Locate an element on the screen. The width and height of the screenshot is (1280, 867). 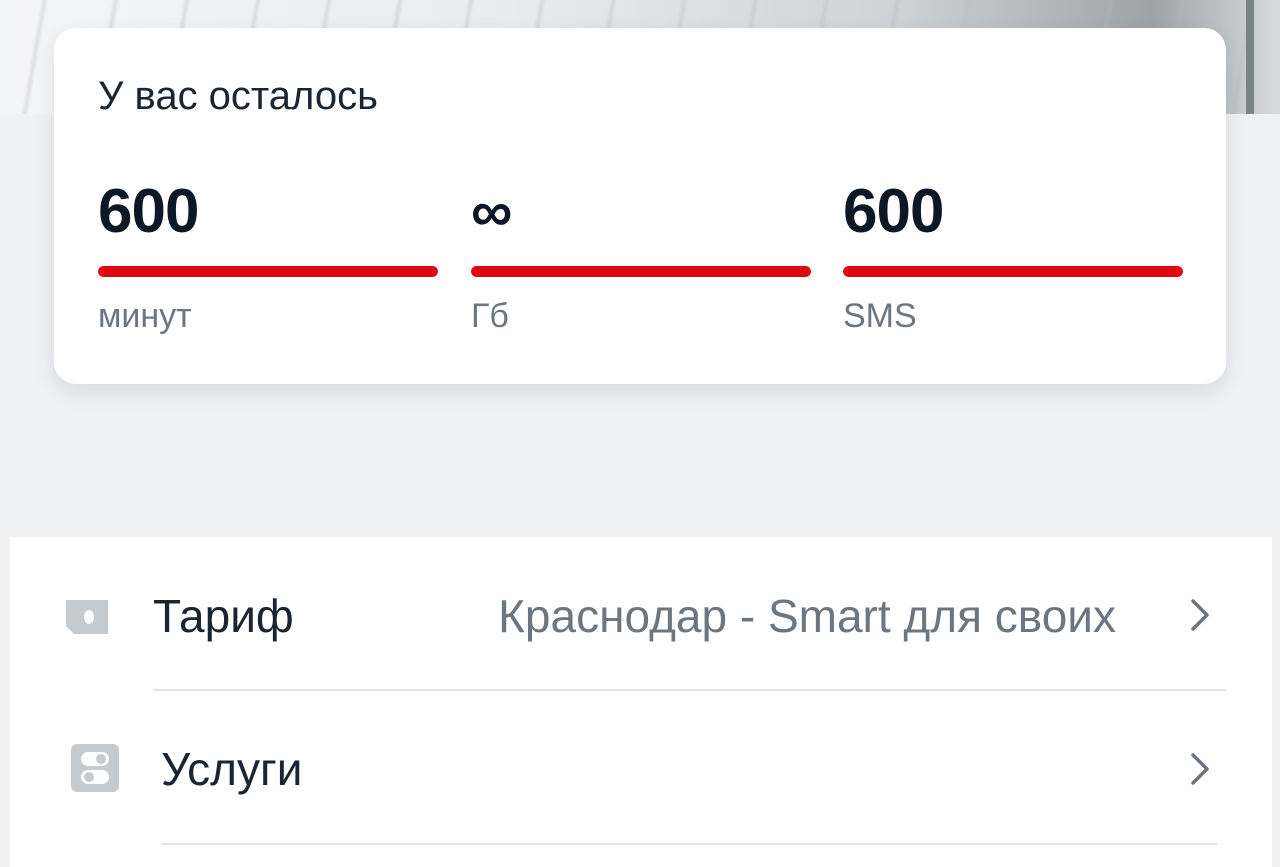
data-unit-label: Гб is located at coordinates (490, 316).